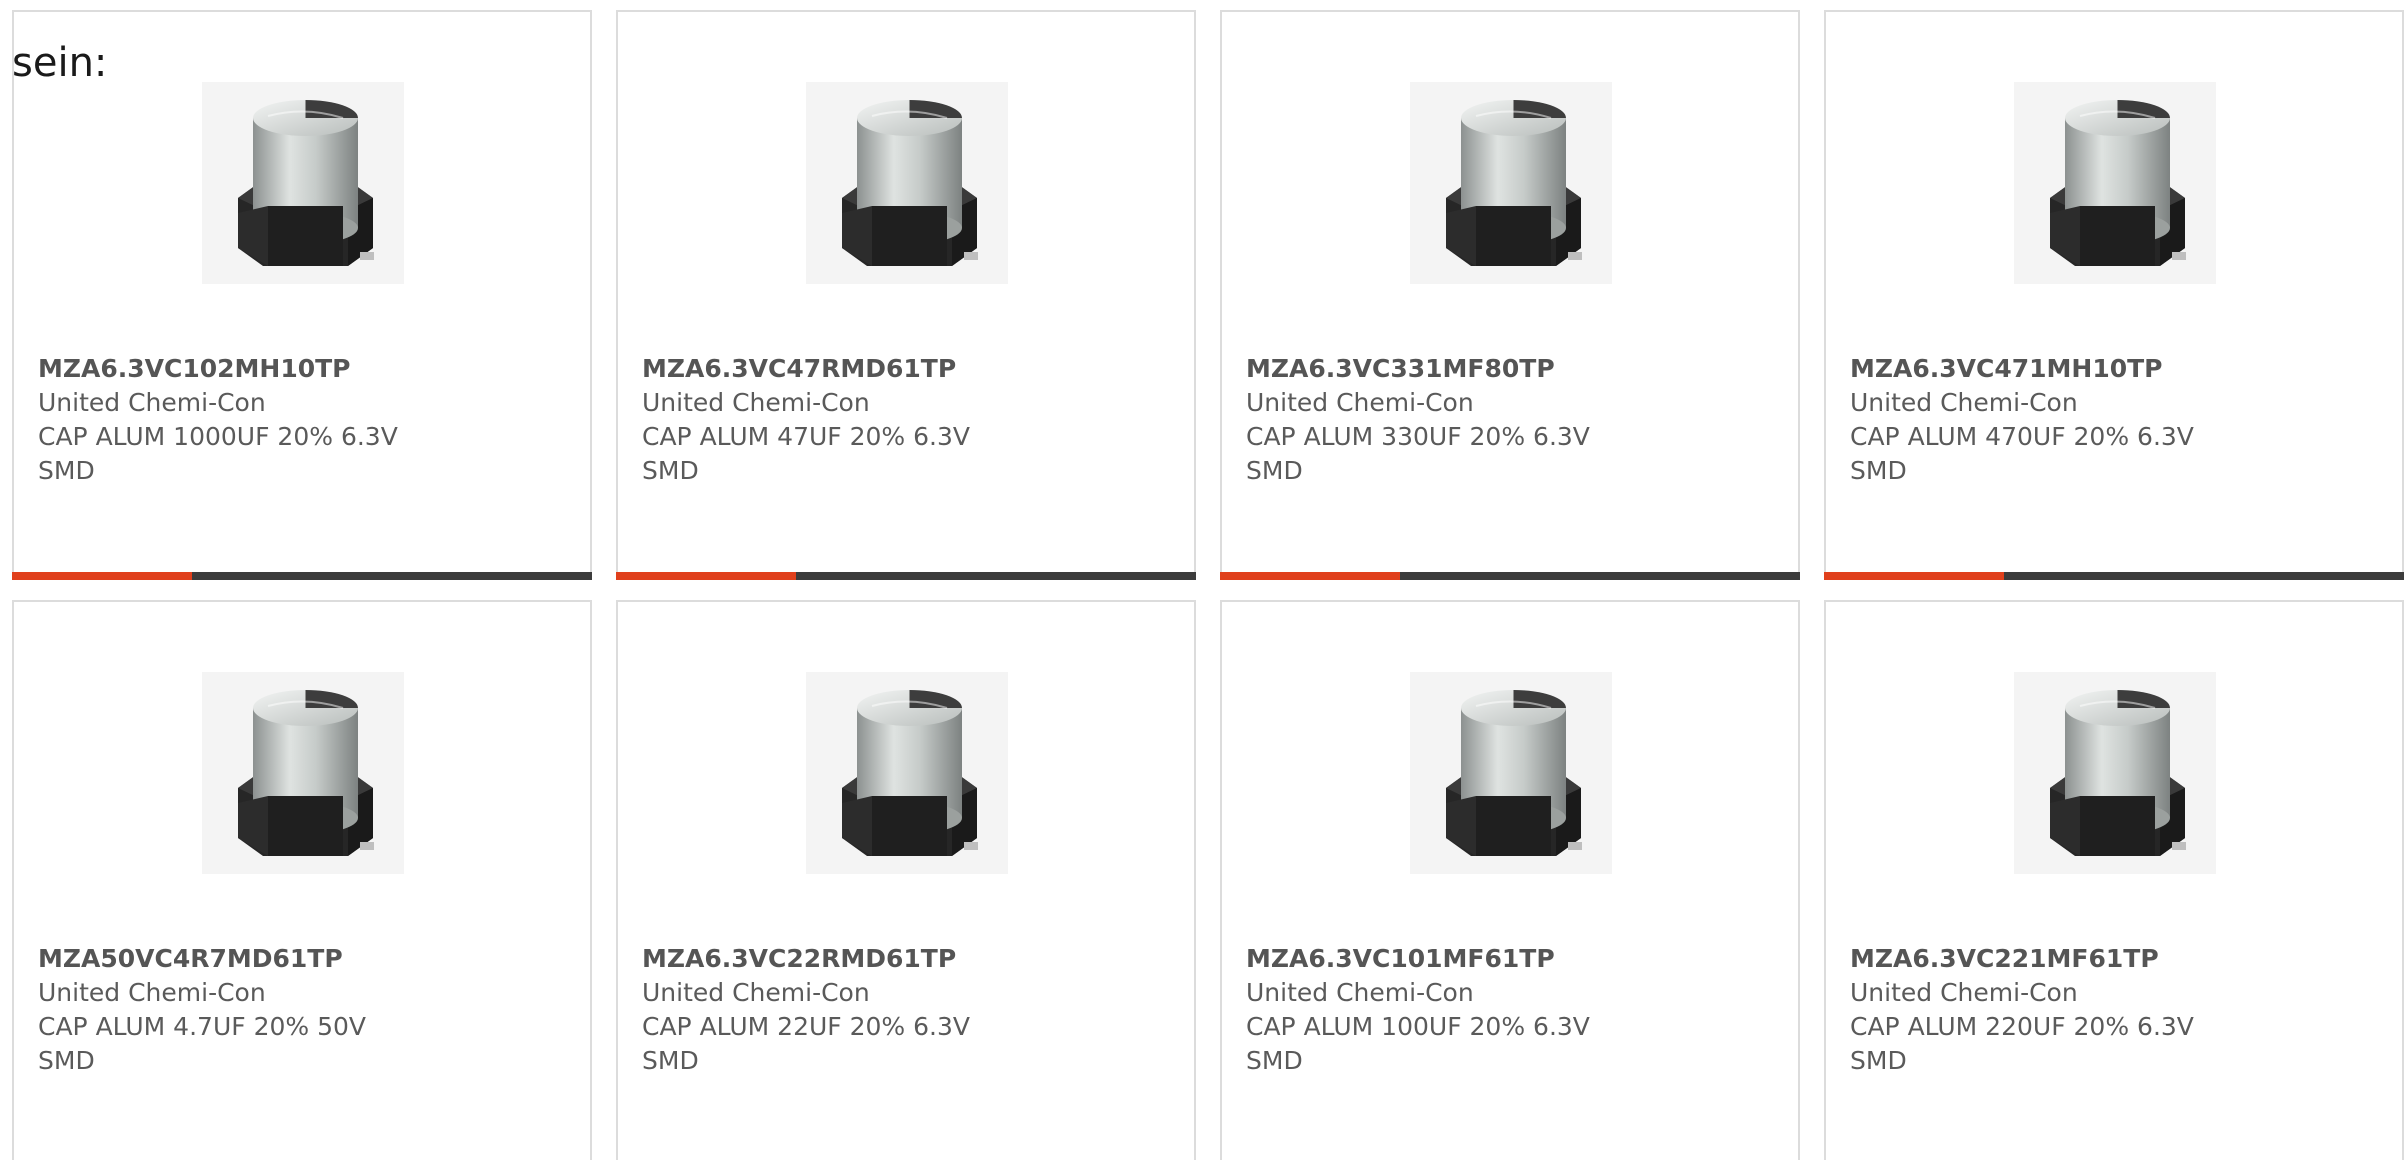 Image resolution: width=2405 pixels, height=1160 pixels. What do you see at coordinates (838, 959) in the screenshot?
I see `product-part-number: MZA6.3VC22RMD61TP` at bounding box center [838, 959].